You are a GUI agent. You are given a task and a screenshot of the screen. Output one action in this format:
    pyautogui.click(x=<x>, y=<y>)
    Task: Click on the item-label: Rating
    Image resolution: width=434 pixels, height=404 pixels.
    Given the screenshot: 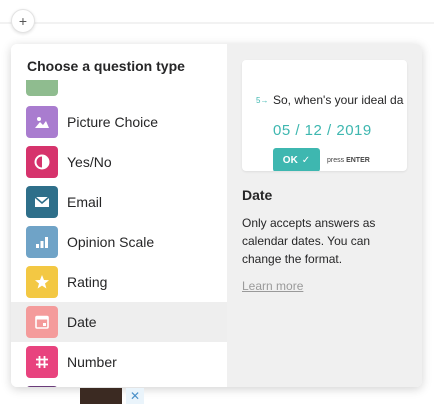 What is the action you would take?
    pyautogui.click(x=87, y=282)
    